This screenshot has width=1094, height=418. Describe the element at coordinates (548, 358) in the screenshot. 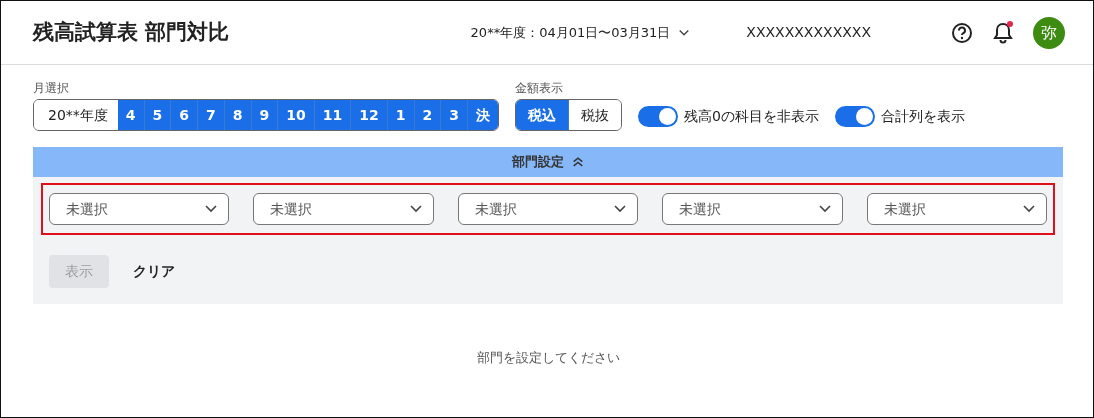

I see `empty-message: 部門を設定してください` at that location.